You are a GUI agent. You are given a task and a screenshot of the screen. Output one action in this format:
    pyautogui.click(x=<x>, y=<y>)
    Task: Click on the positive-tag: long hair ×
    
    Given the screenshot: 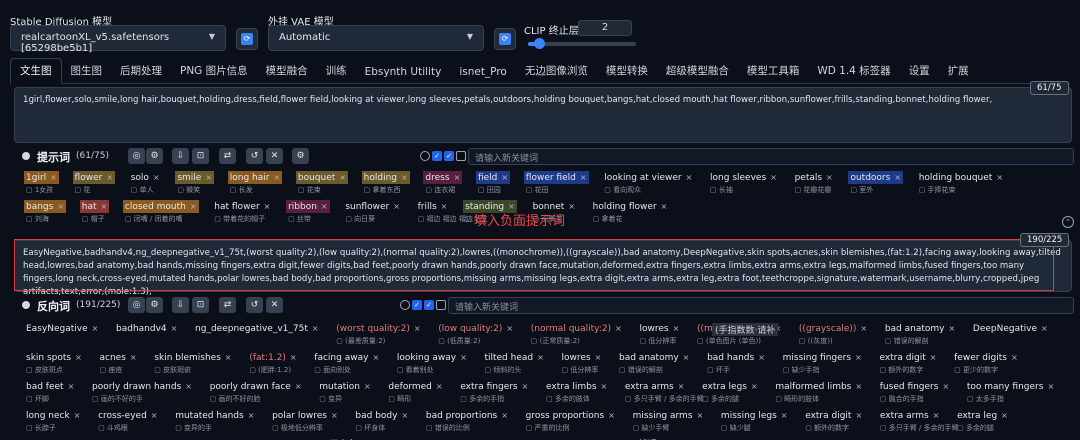 What is the action you would take?
    pyautogui.click(x=255, y=177)
    